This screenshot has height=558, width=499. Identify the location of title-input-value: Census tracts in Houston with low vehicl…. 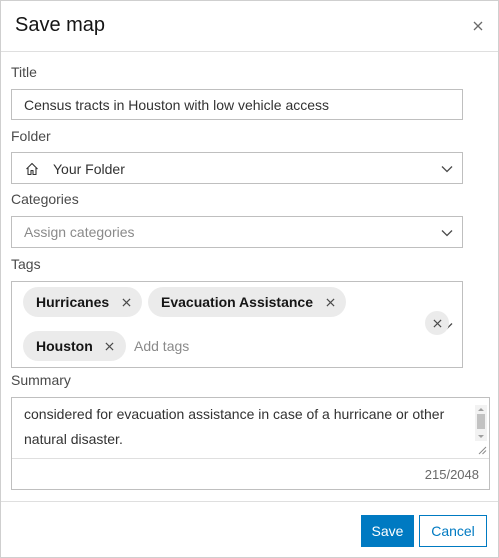
(177, 105).